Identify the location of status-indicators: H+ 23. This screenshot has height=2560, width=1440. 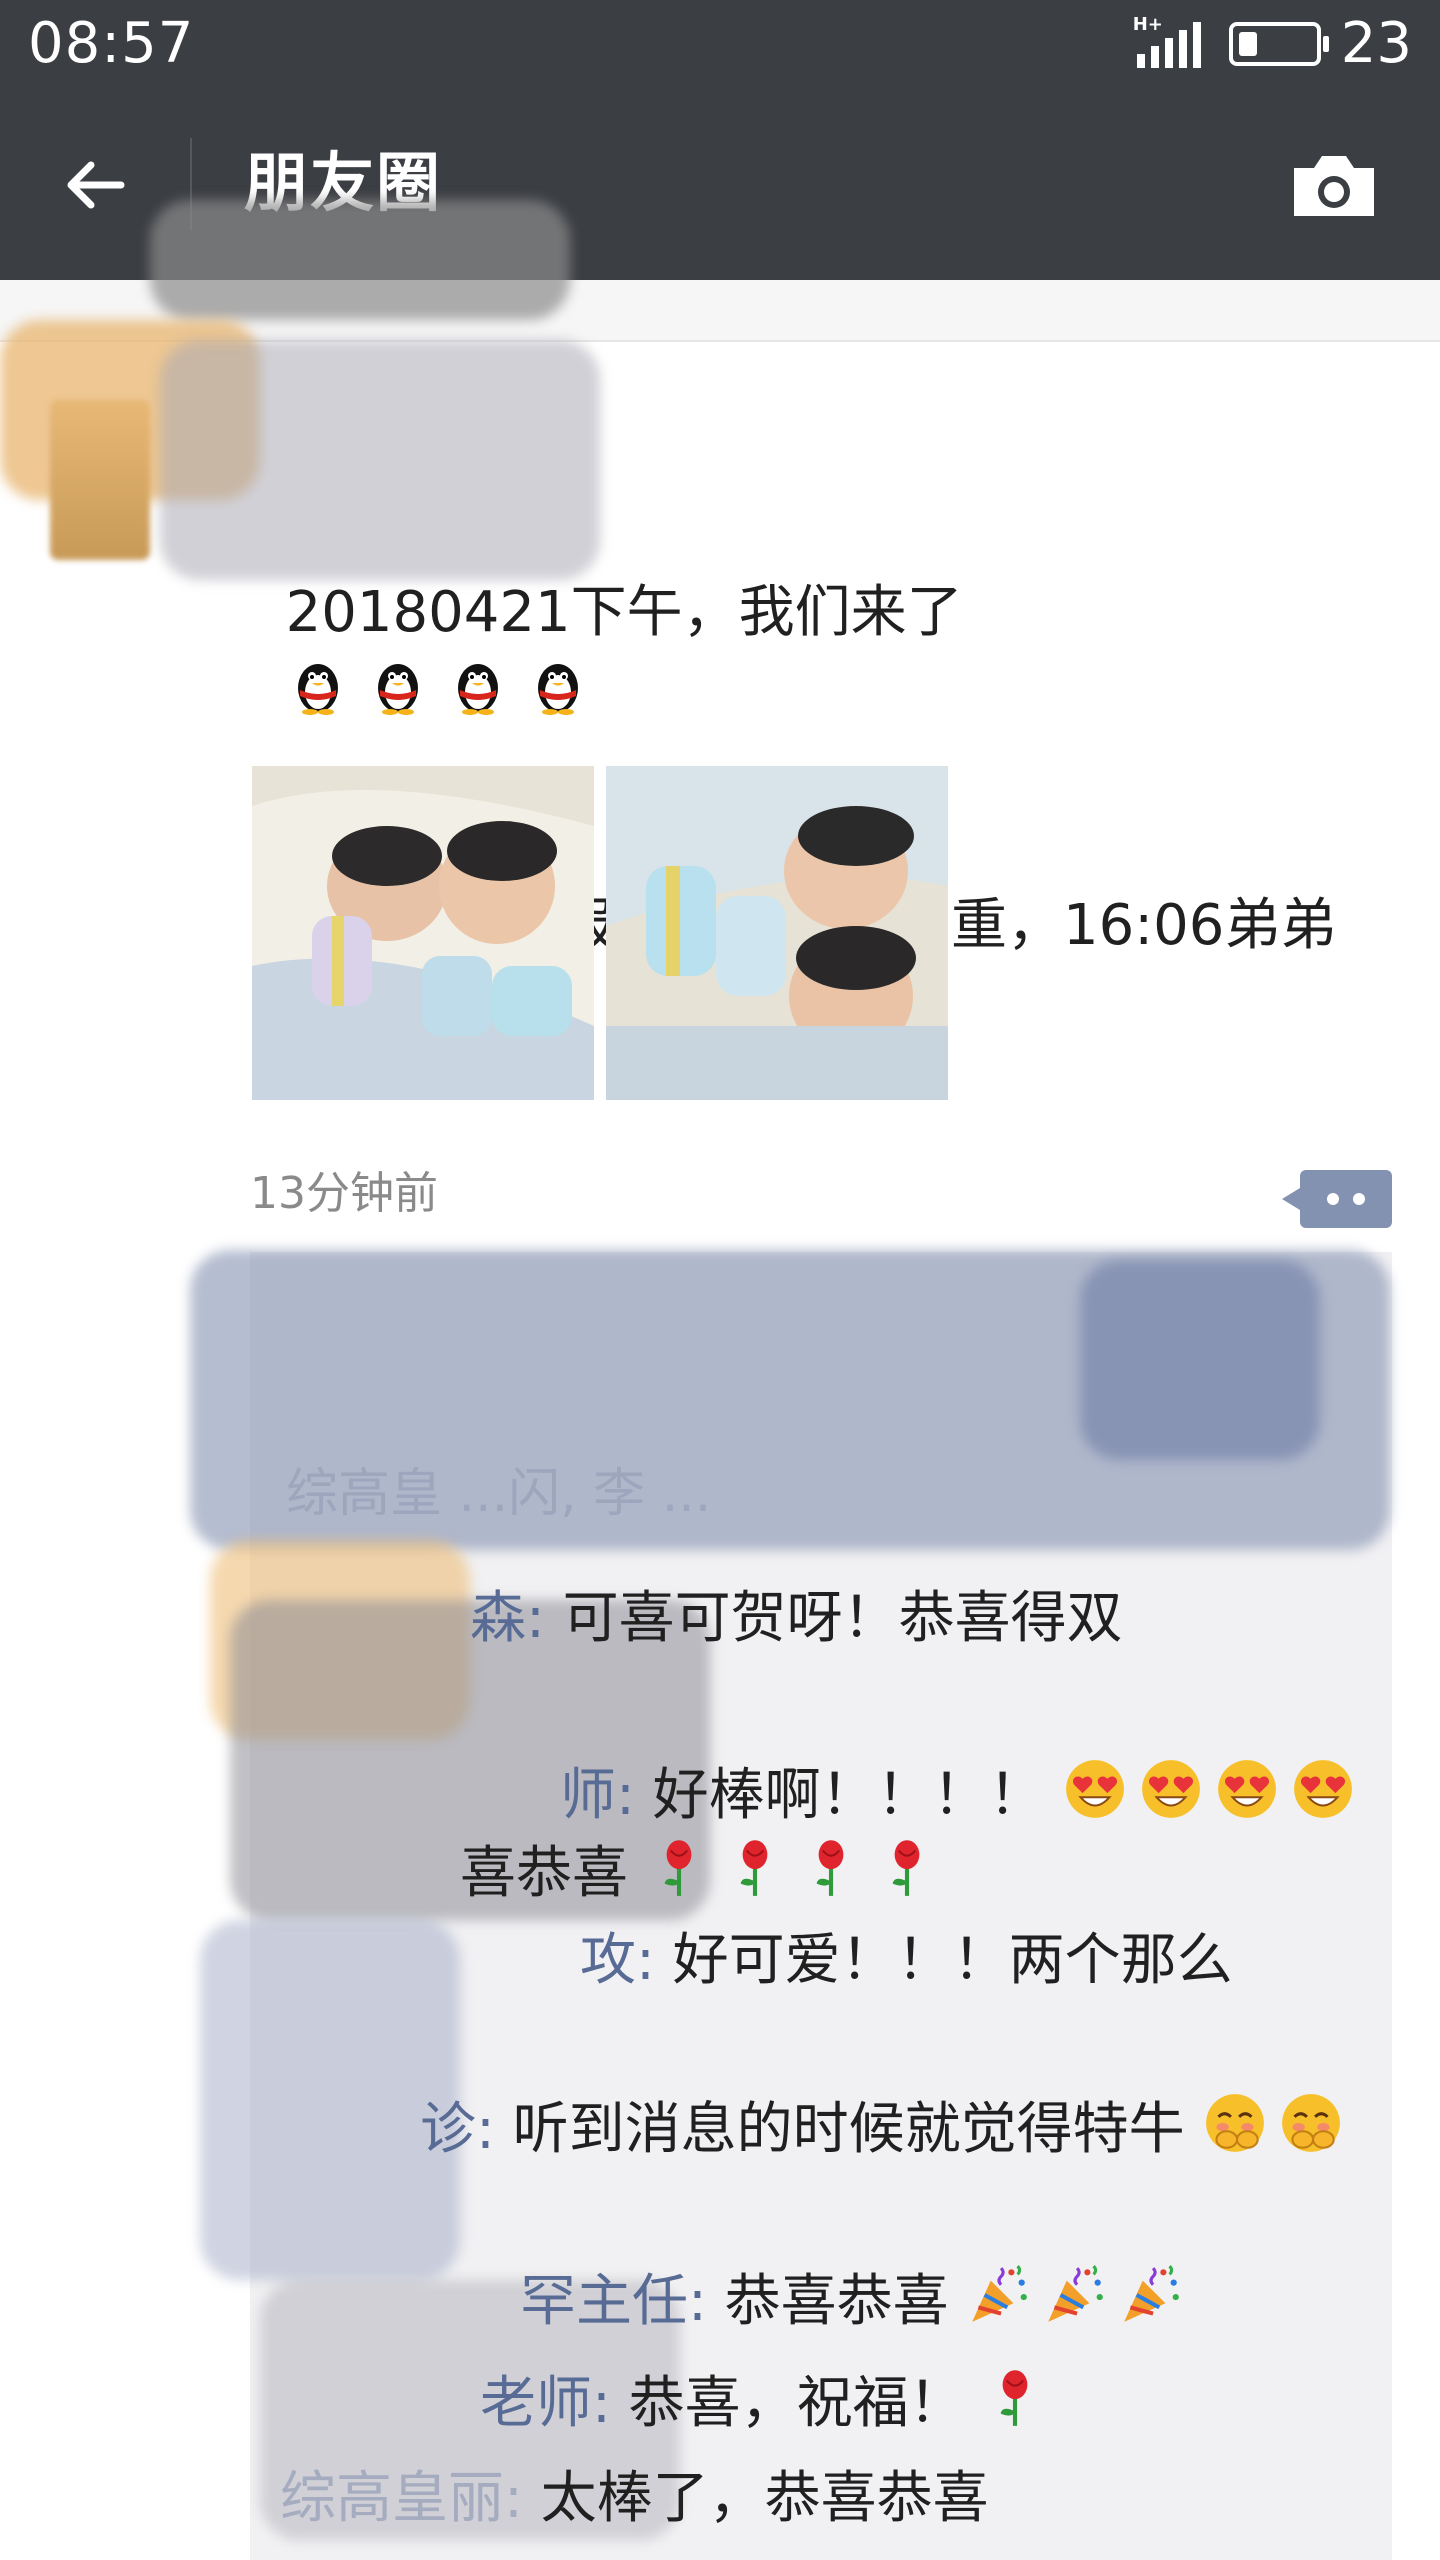
(1272, 44).